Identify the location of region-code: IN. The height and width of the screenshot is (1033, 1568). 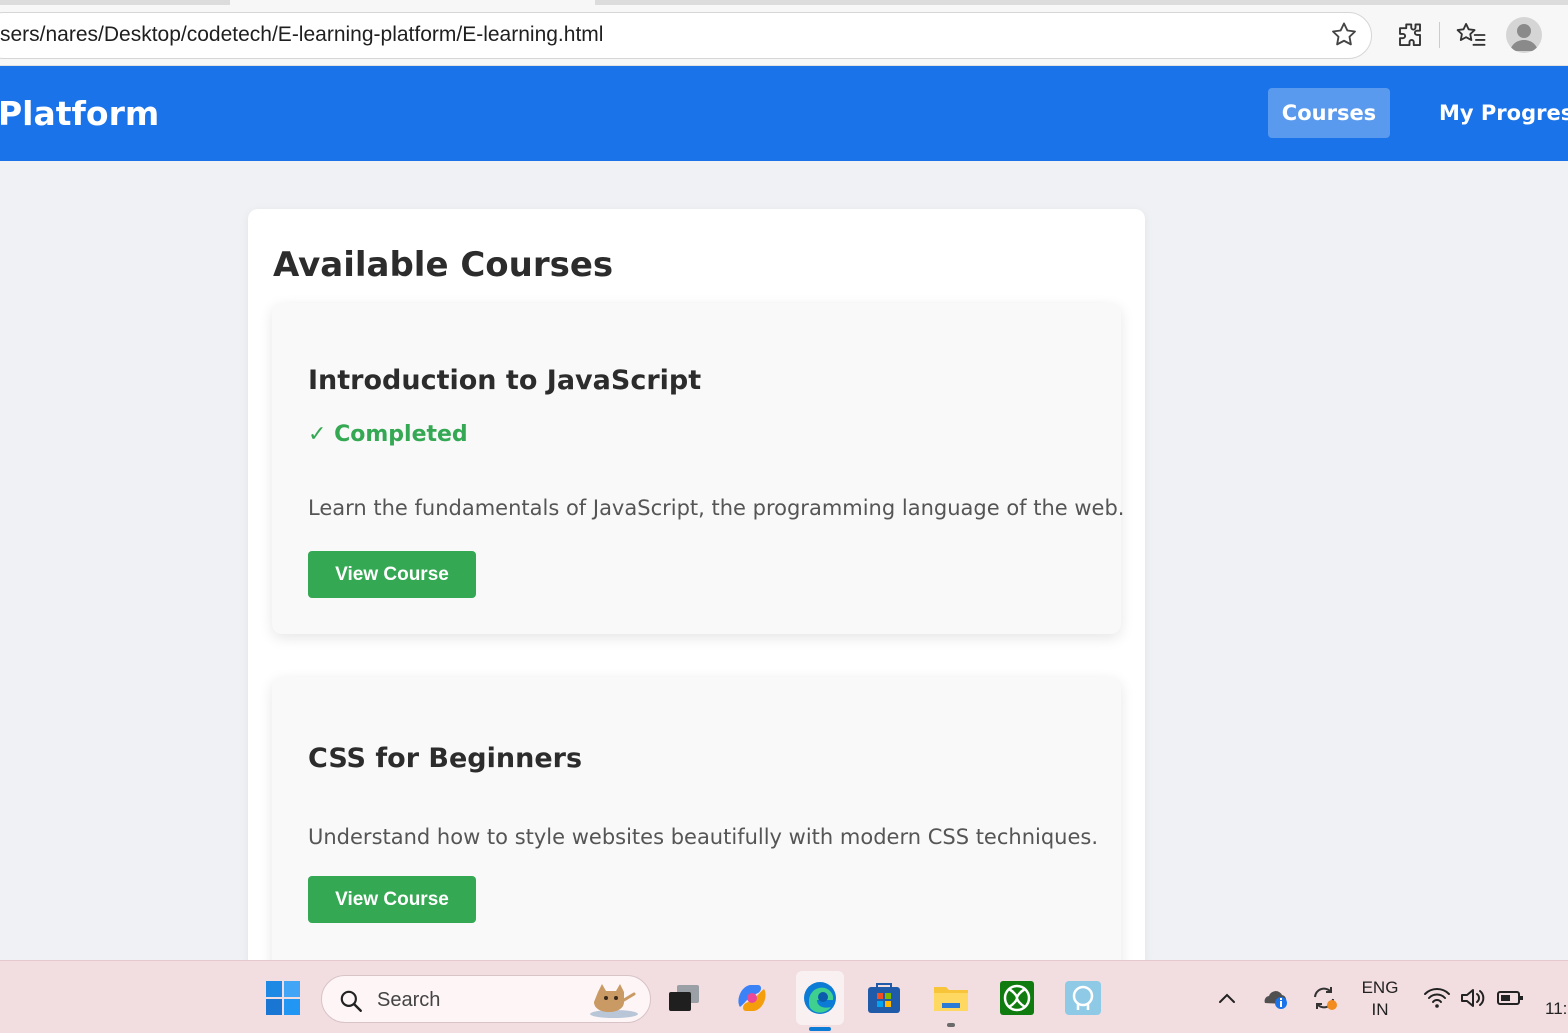
(1380, 1009).